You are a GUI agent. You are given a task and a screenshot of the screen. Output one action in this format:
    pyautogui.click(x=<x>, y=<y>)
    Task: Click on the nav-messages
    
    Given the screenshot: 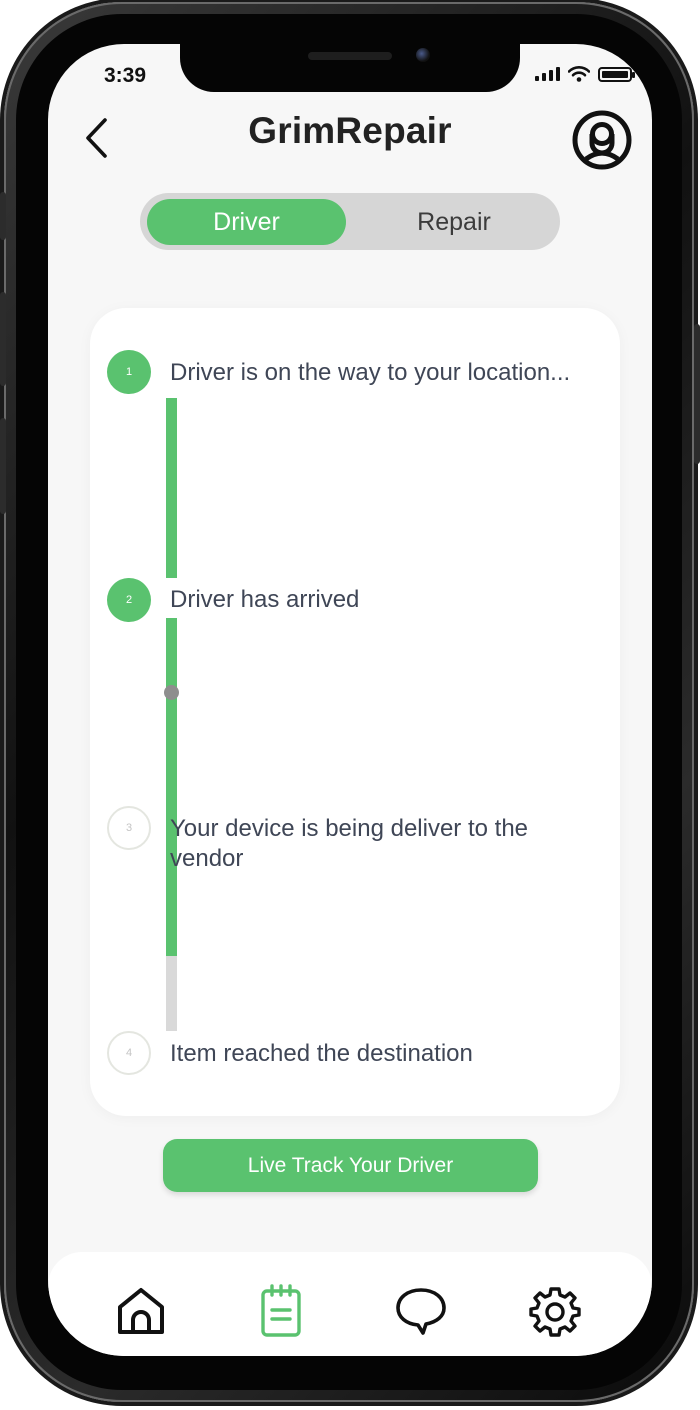 What is the action you would take?
    pyautogui.click(x=421, y=1311)
    